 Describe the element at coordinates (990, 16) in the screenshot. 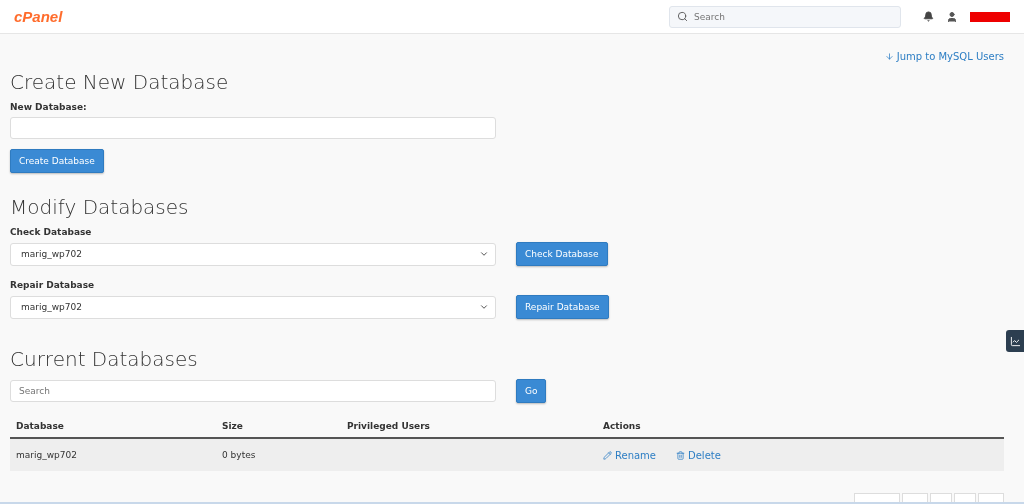

I see `redaction-mark` at that location.